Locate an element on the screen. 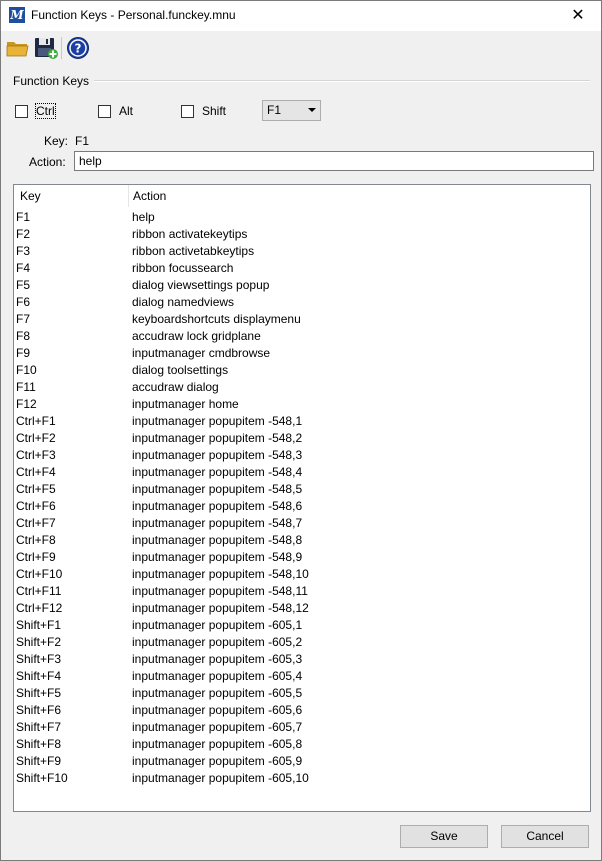 This screenshot has height=861, width=602. list-item: Shift+F4 inputmanager popupitem -605,4 is located at coordinates (302, 676).